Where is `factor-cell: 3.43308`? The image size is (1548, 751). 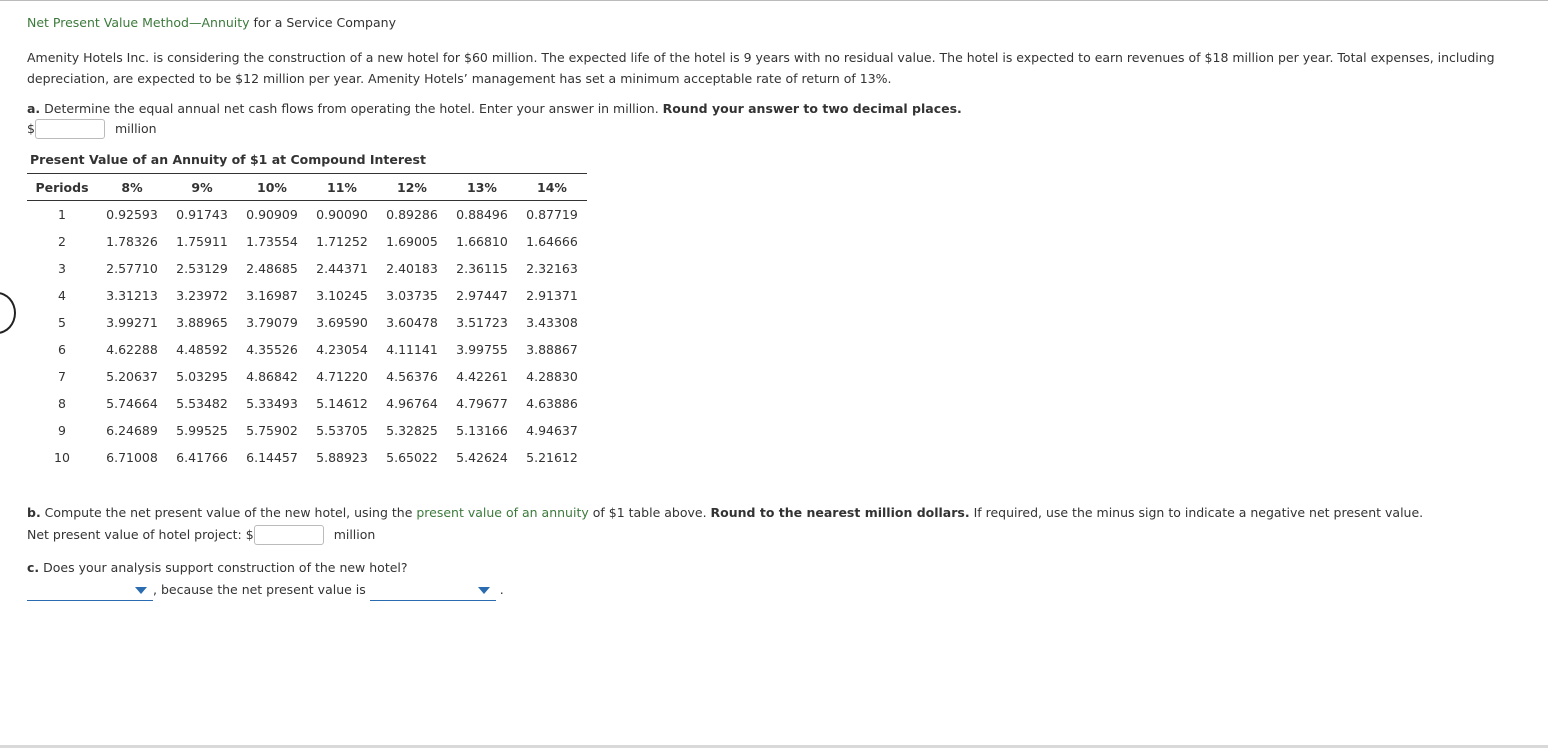 factor-cell: 3.43308 is located at coordinates (552, 322).